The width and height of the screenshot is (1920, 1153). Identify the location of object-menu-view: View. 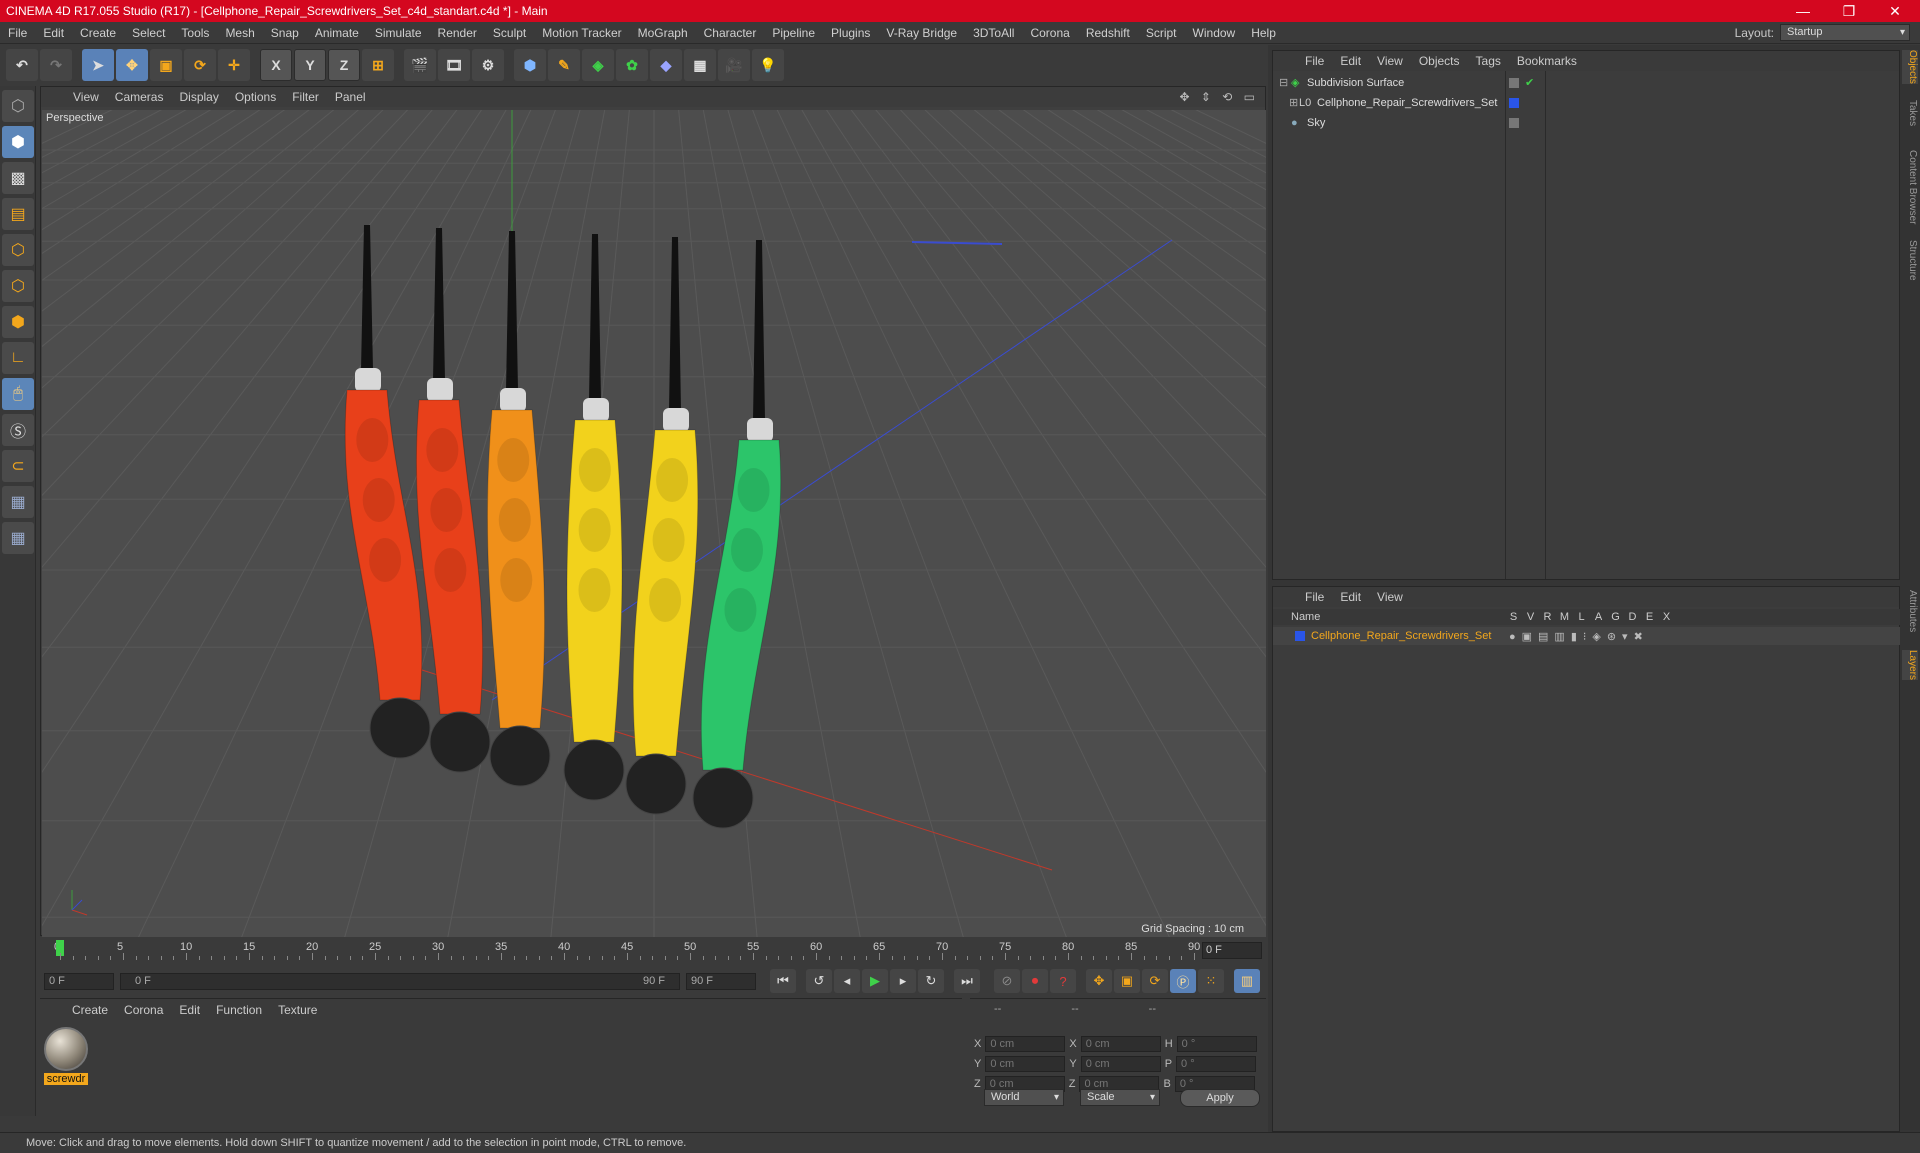
(1390, 61).